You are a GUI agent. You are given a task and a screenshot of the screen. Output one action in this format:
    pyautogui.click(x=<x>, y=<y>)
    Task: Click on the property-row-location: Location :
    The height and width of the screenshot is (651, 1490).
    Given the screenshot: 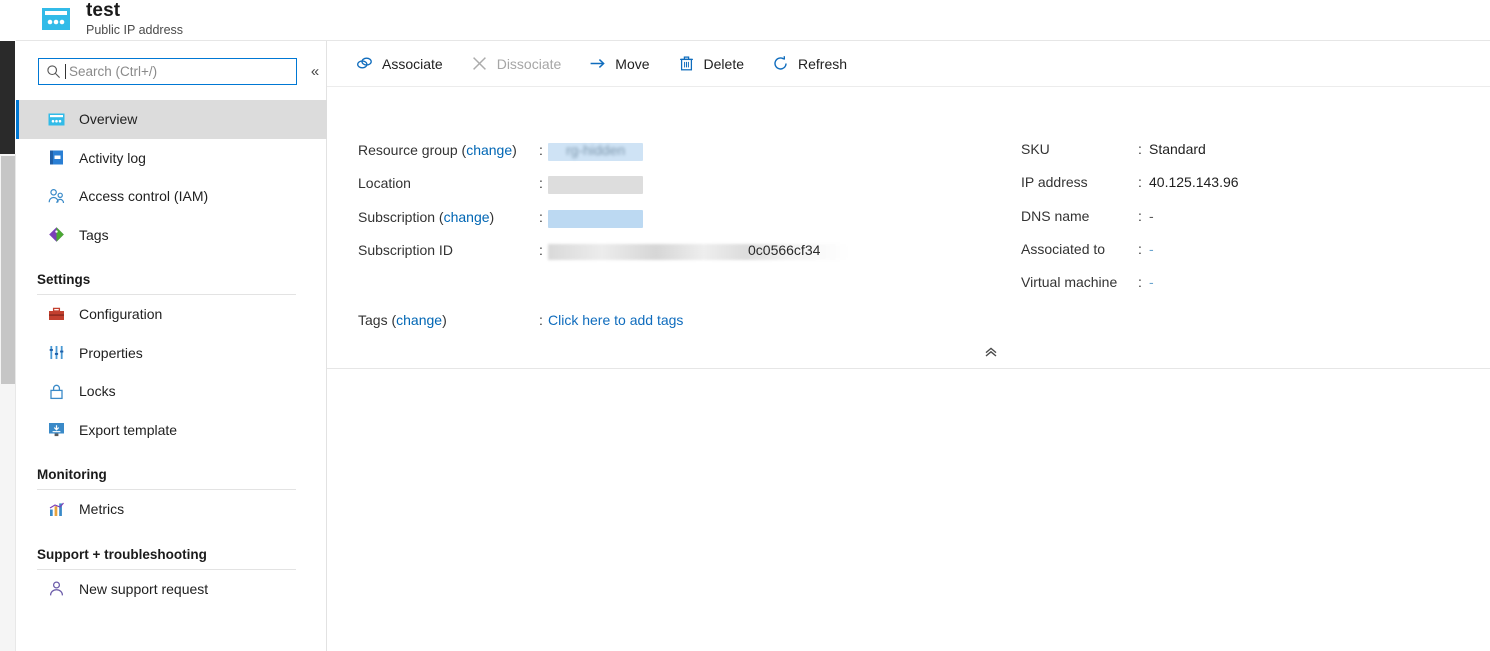 What is the action you would take?
    pyautogui.click(x=678, y=191)
    